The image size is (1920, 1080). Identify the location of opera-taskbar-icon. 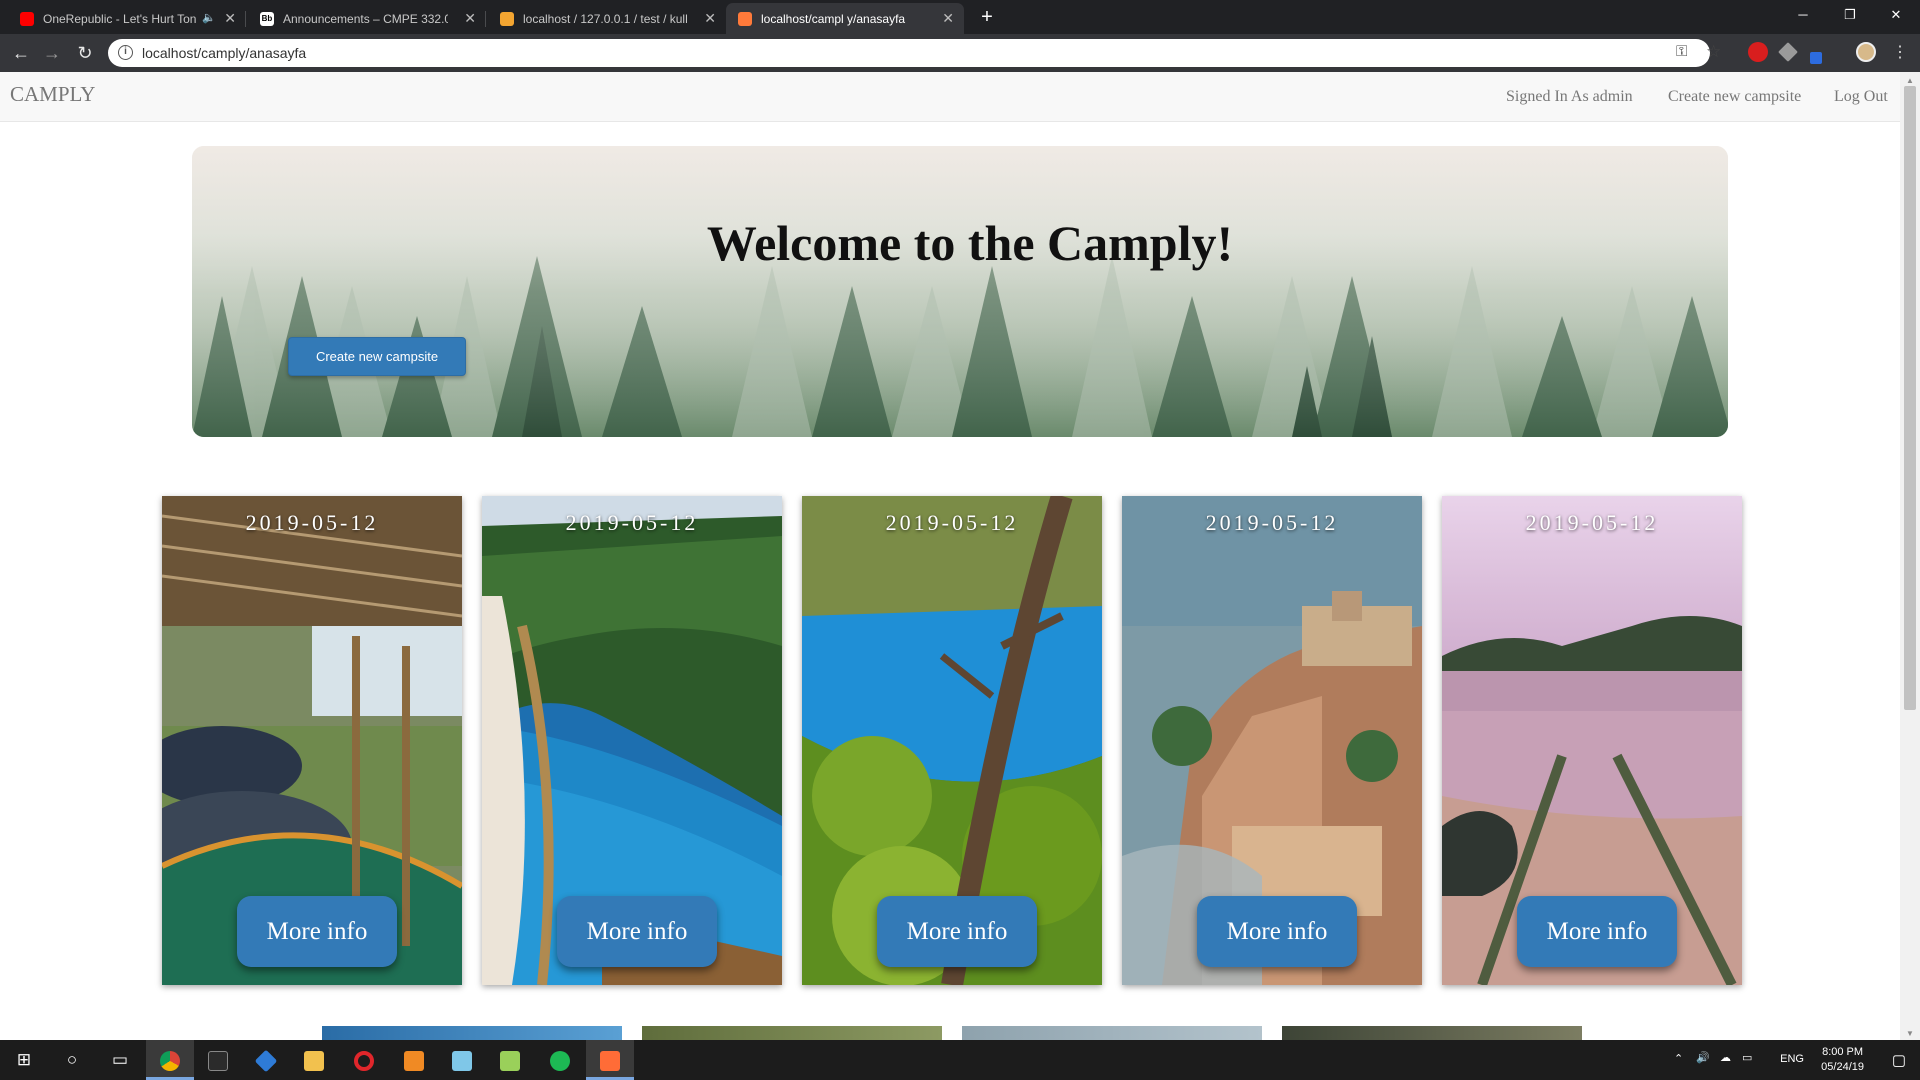
(364, 1060).